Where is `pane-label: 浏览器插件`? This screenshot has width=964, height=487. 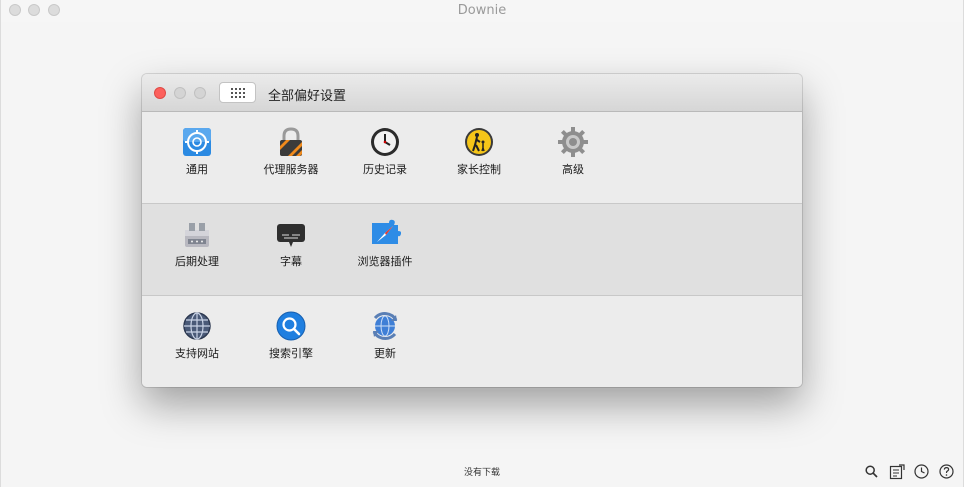 pane-label: 浏览器插件 is located at coordinates (385, 261).